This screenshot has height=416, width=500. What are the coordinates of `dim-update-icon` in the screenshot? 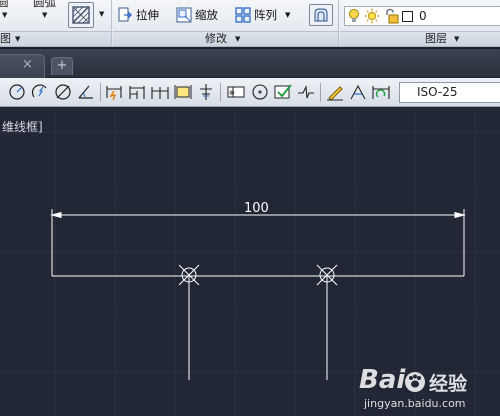 It's located at (381, 92).